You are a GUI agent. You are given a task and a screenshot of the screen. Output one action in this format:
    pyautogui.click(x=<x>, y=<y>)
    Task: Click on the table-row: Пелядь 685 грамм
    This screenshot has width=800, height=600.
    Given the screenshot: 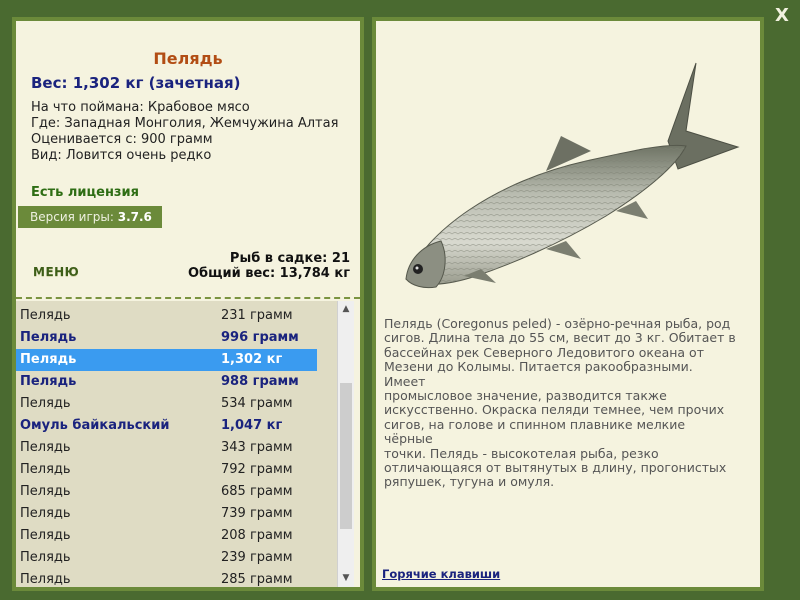 What is the action you would take?
    pyautogui.click(x=166, y=492)
    